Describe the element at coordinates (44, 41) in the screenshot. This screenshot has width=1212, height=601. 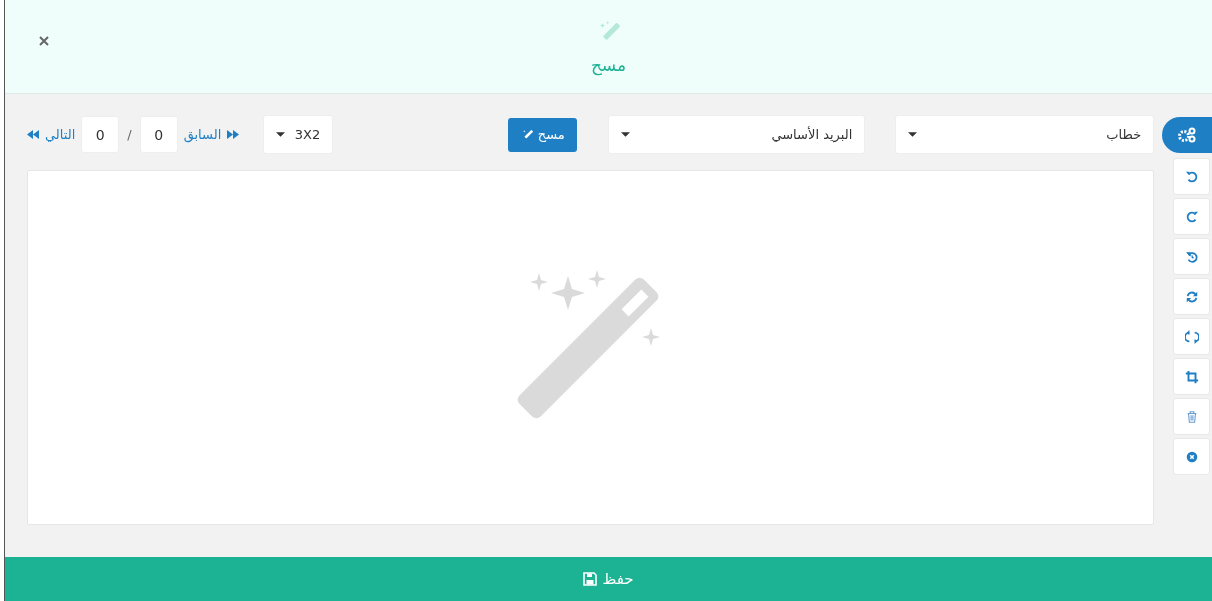
I see `close-icon` at that location.